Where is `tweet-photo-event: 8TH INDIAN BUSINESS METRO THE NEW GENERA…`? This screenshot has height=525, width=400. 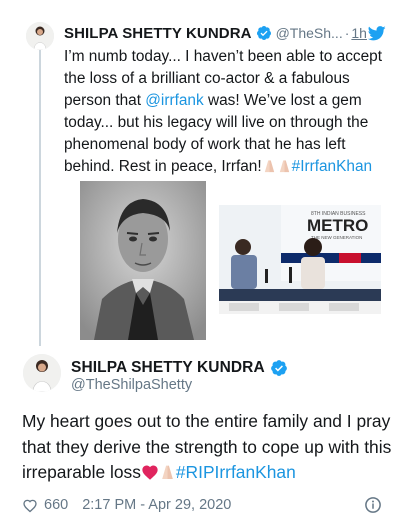
tweet-photo-event: 8TH INDIAN BUSINESS METRO THE NEW GENERA… is located at coordinates (300, 259).